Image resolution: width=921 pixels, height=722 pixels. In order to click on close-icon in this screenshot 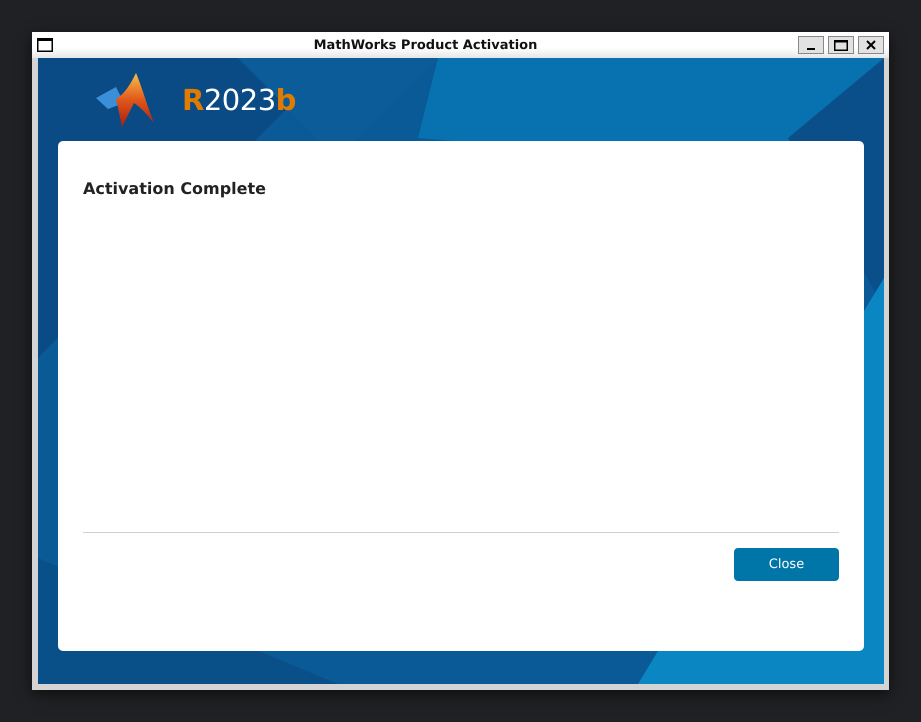, I will do `click(871, 45)`.